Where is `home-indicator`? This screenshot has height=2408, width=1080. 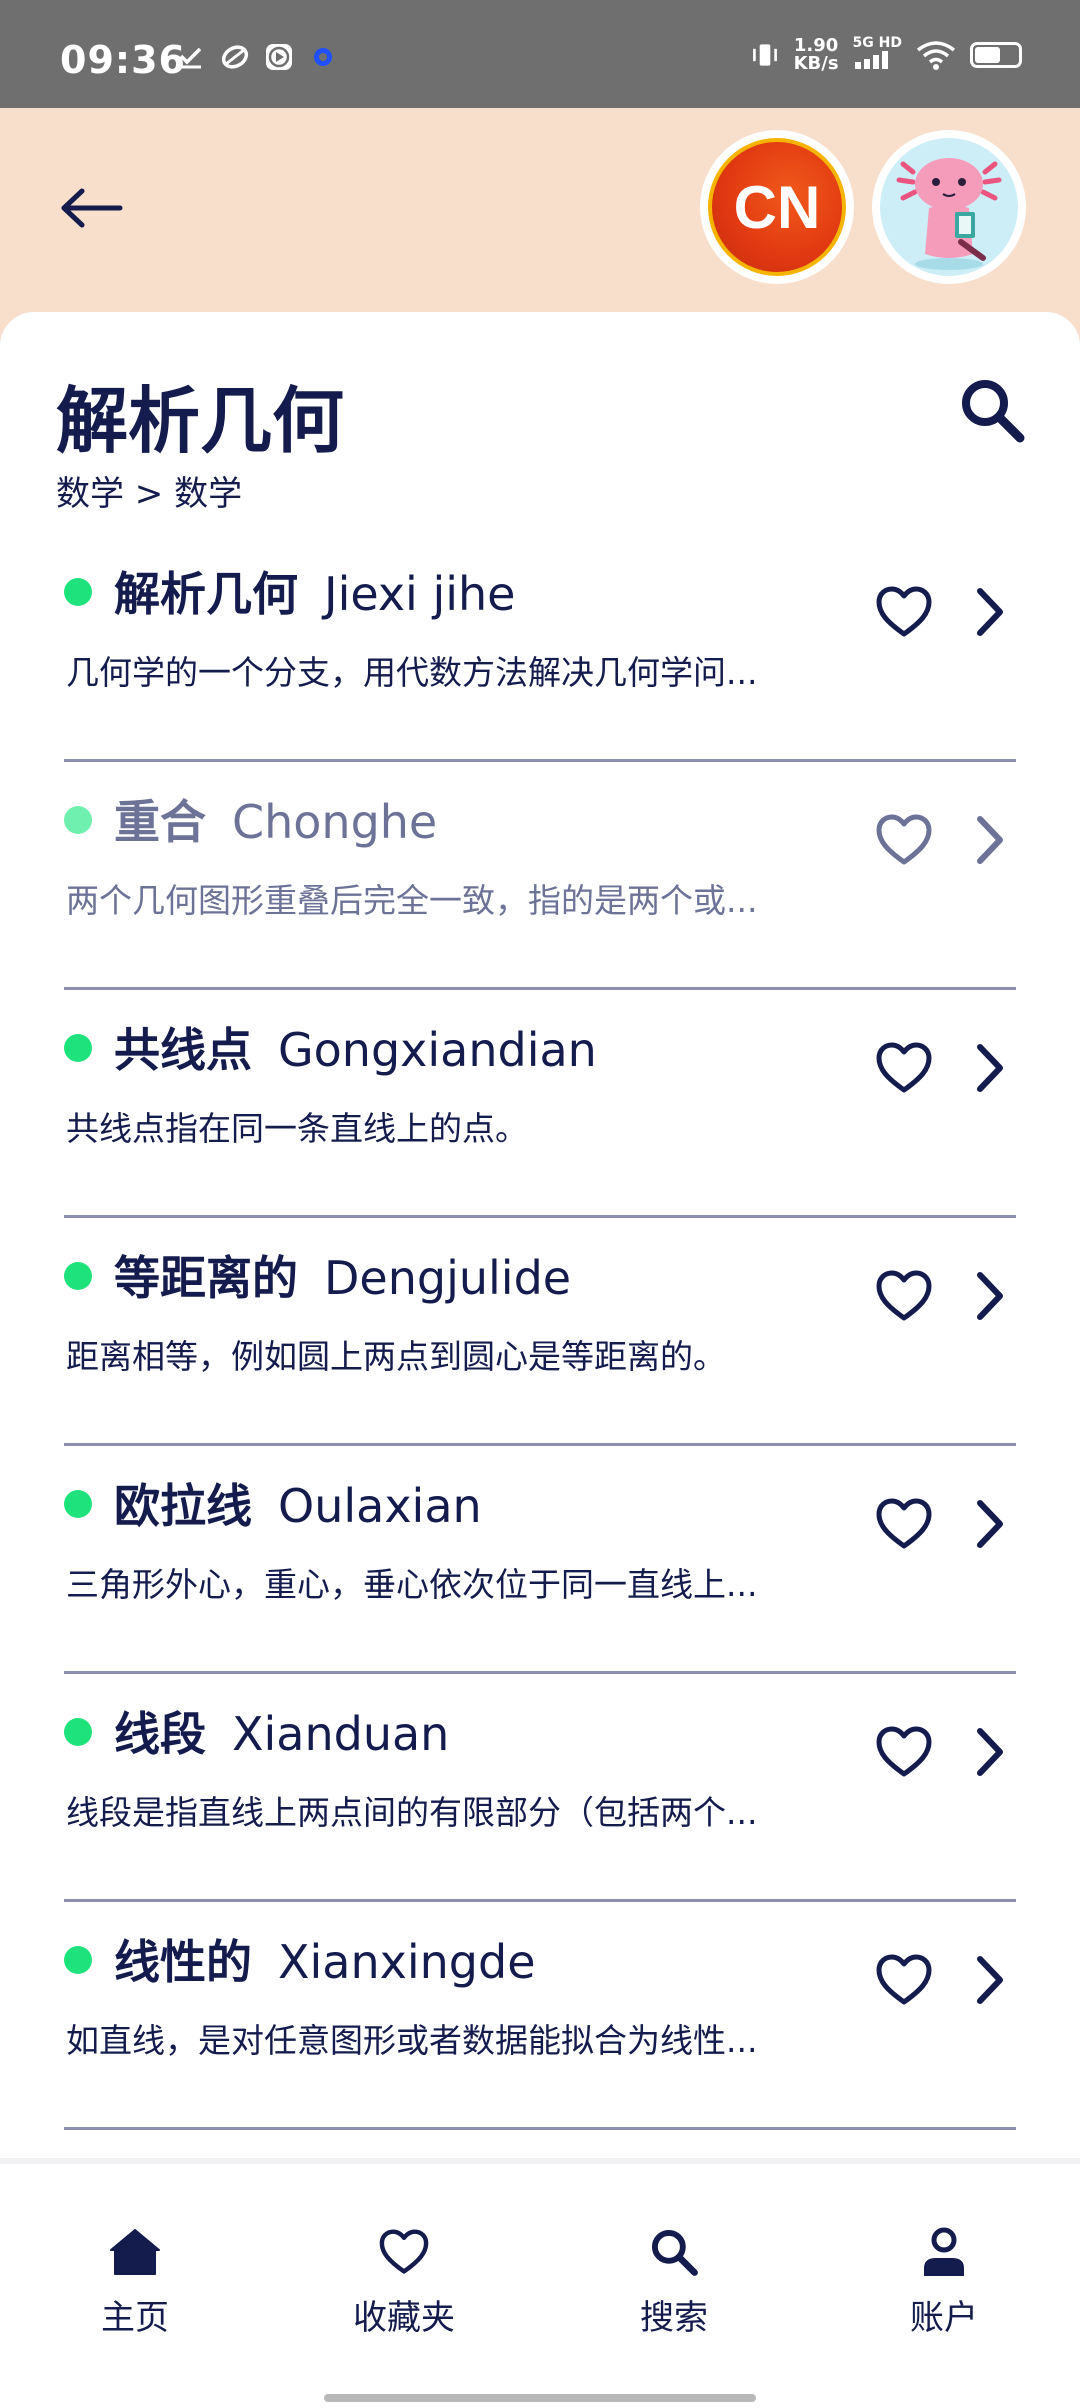 home-indicator is located at coordinates (540, 2398).